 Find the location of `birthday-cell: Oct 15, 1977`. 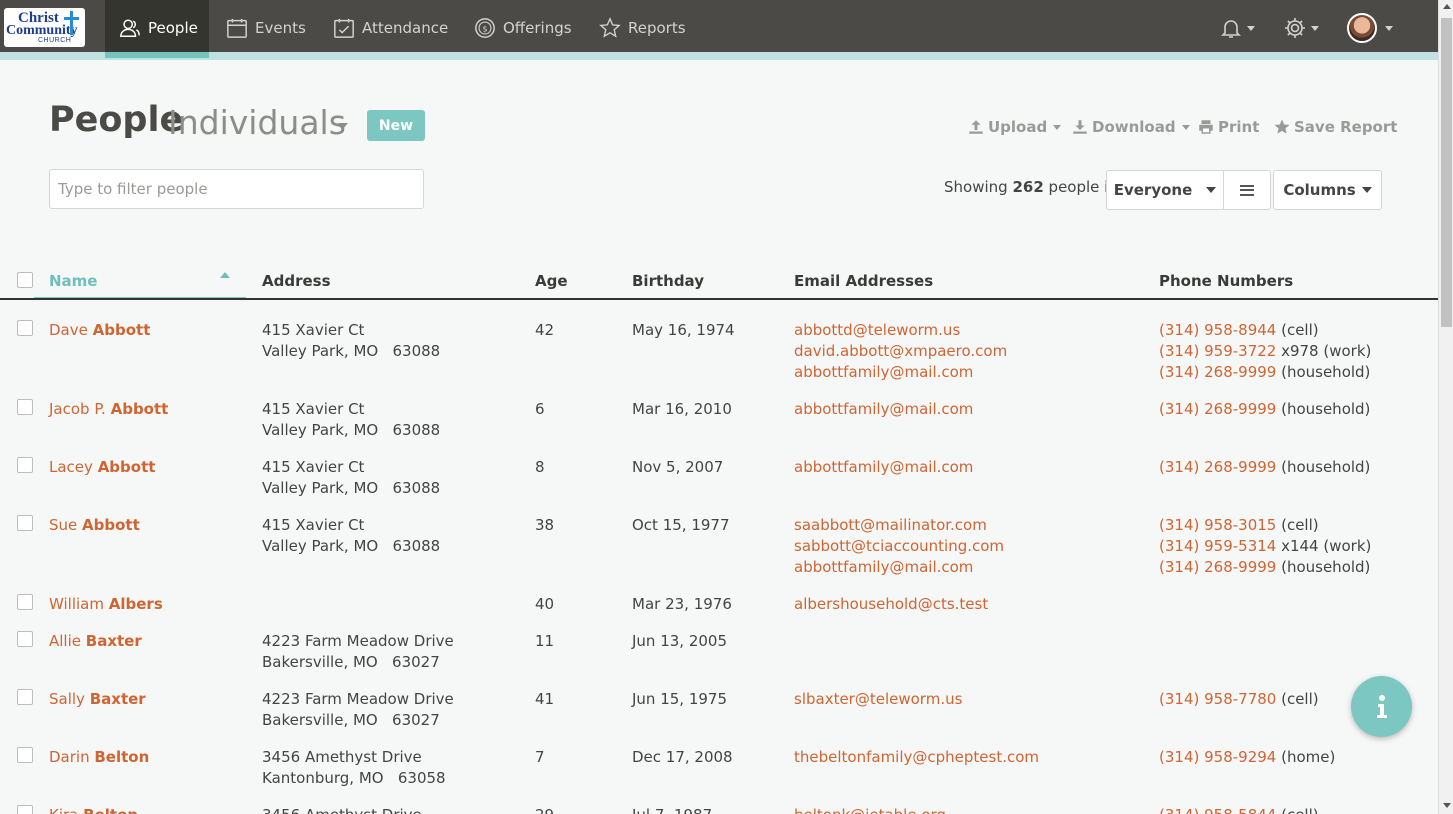

birthday-cell: Oct 15, 1977 is located at coordinates (681, 525).